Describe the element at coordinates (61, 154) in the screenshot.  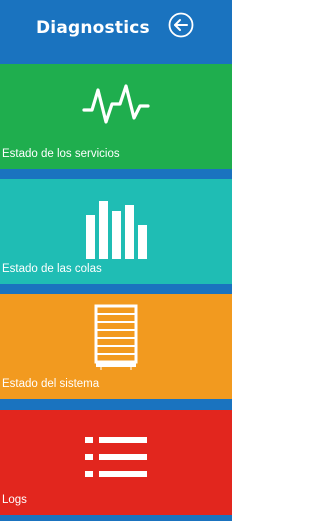
I see `tile-label: Estado de los servicios` at that location.